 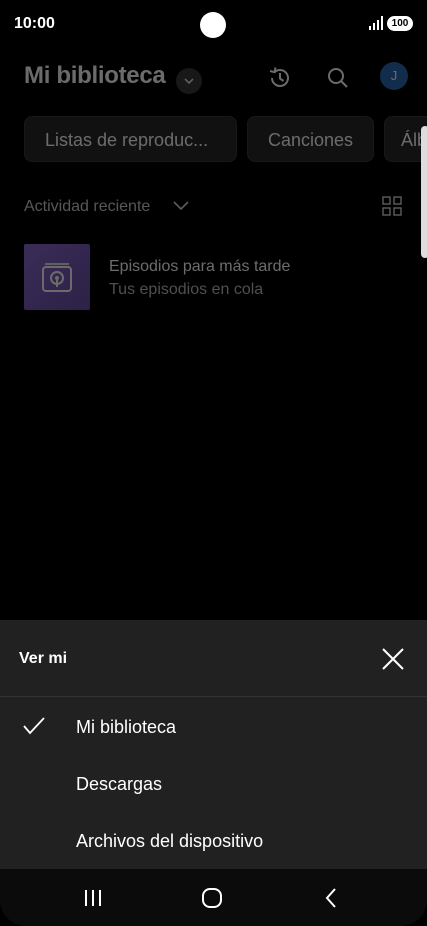 What do you see at coordinates (376, 23) in the screenshot?
I see `signal-icon` at bounding box center [376, 23].